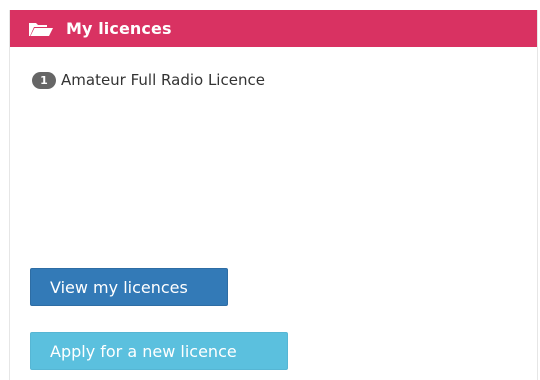  I want to click on panel-header: My licences, so click(273, 28).